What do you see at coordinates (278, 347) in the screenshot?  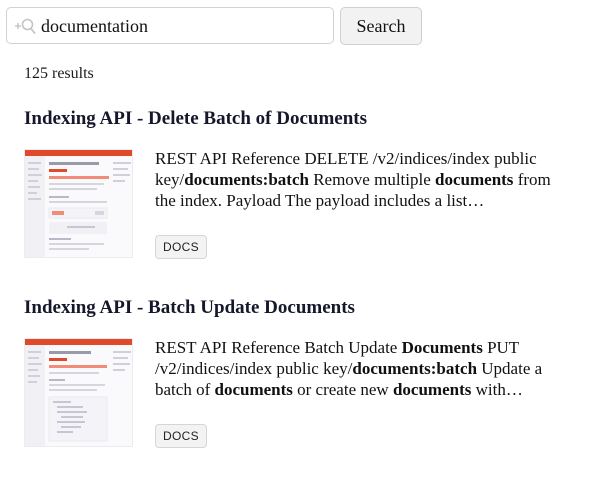 I see `snippet-text: REST API Reference Batch Update` at bounding box center [278, 347].